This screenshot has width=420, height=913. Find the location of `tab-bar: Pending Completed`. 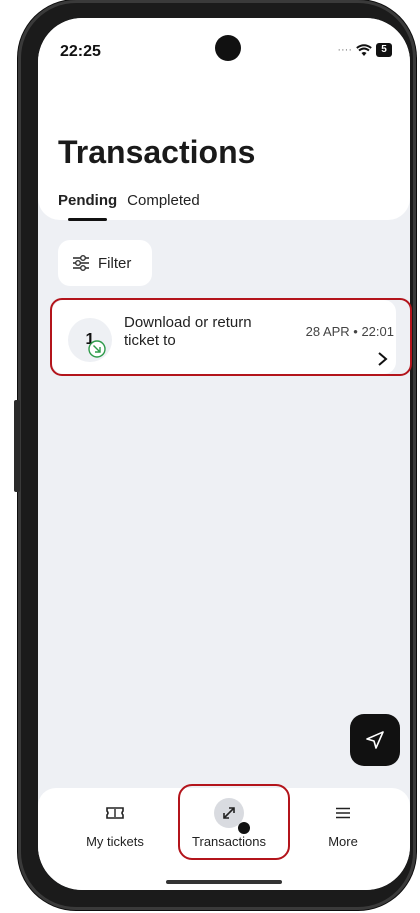

tab-bar: Pending Completed is located at coordinates (129, 206).